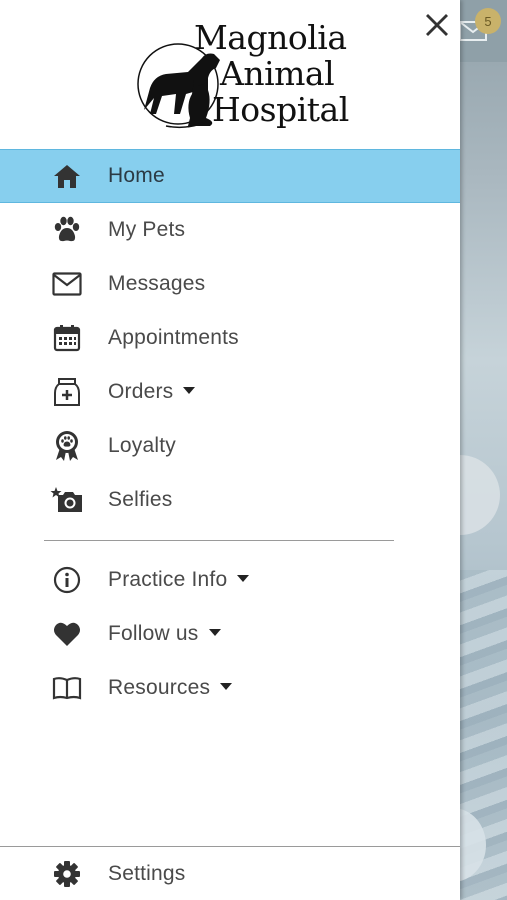  I want to click on menu-item-messages: Messages, so click(230, 284).